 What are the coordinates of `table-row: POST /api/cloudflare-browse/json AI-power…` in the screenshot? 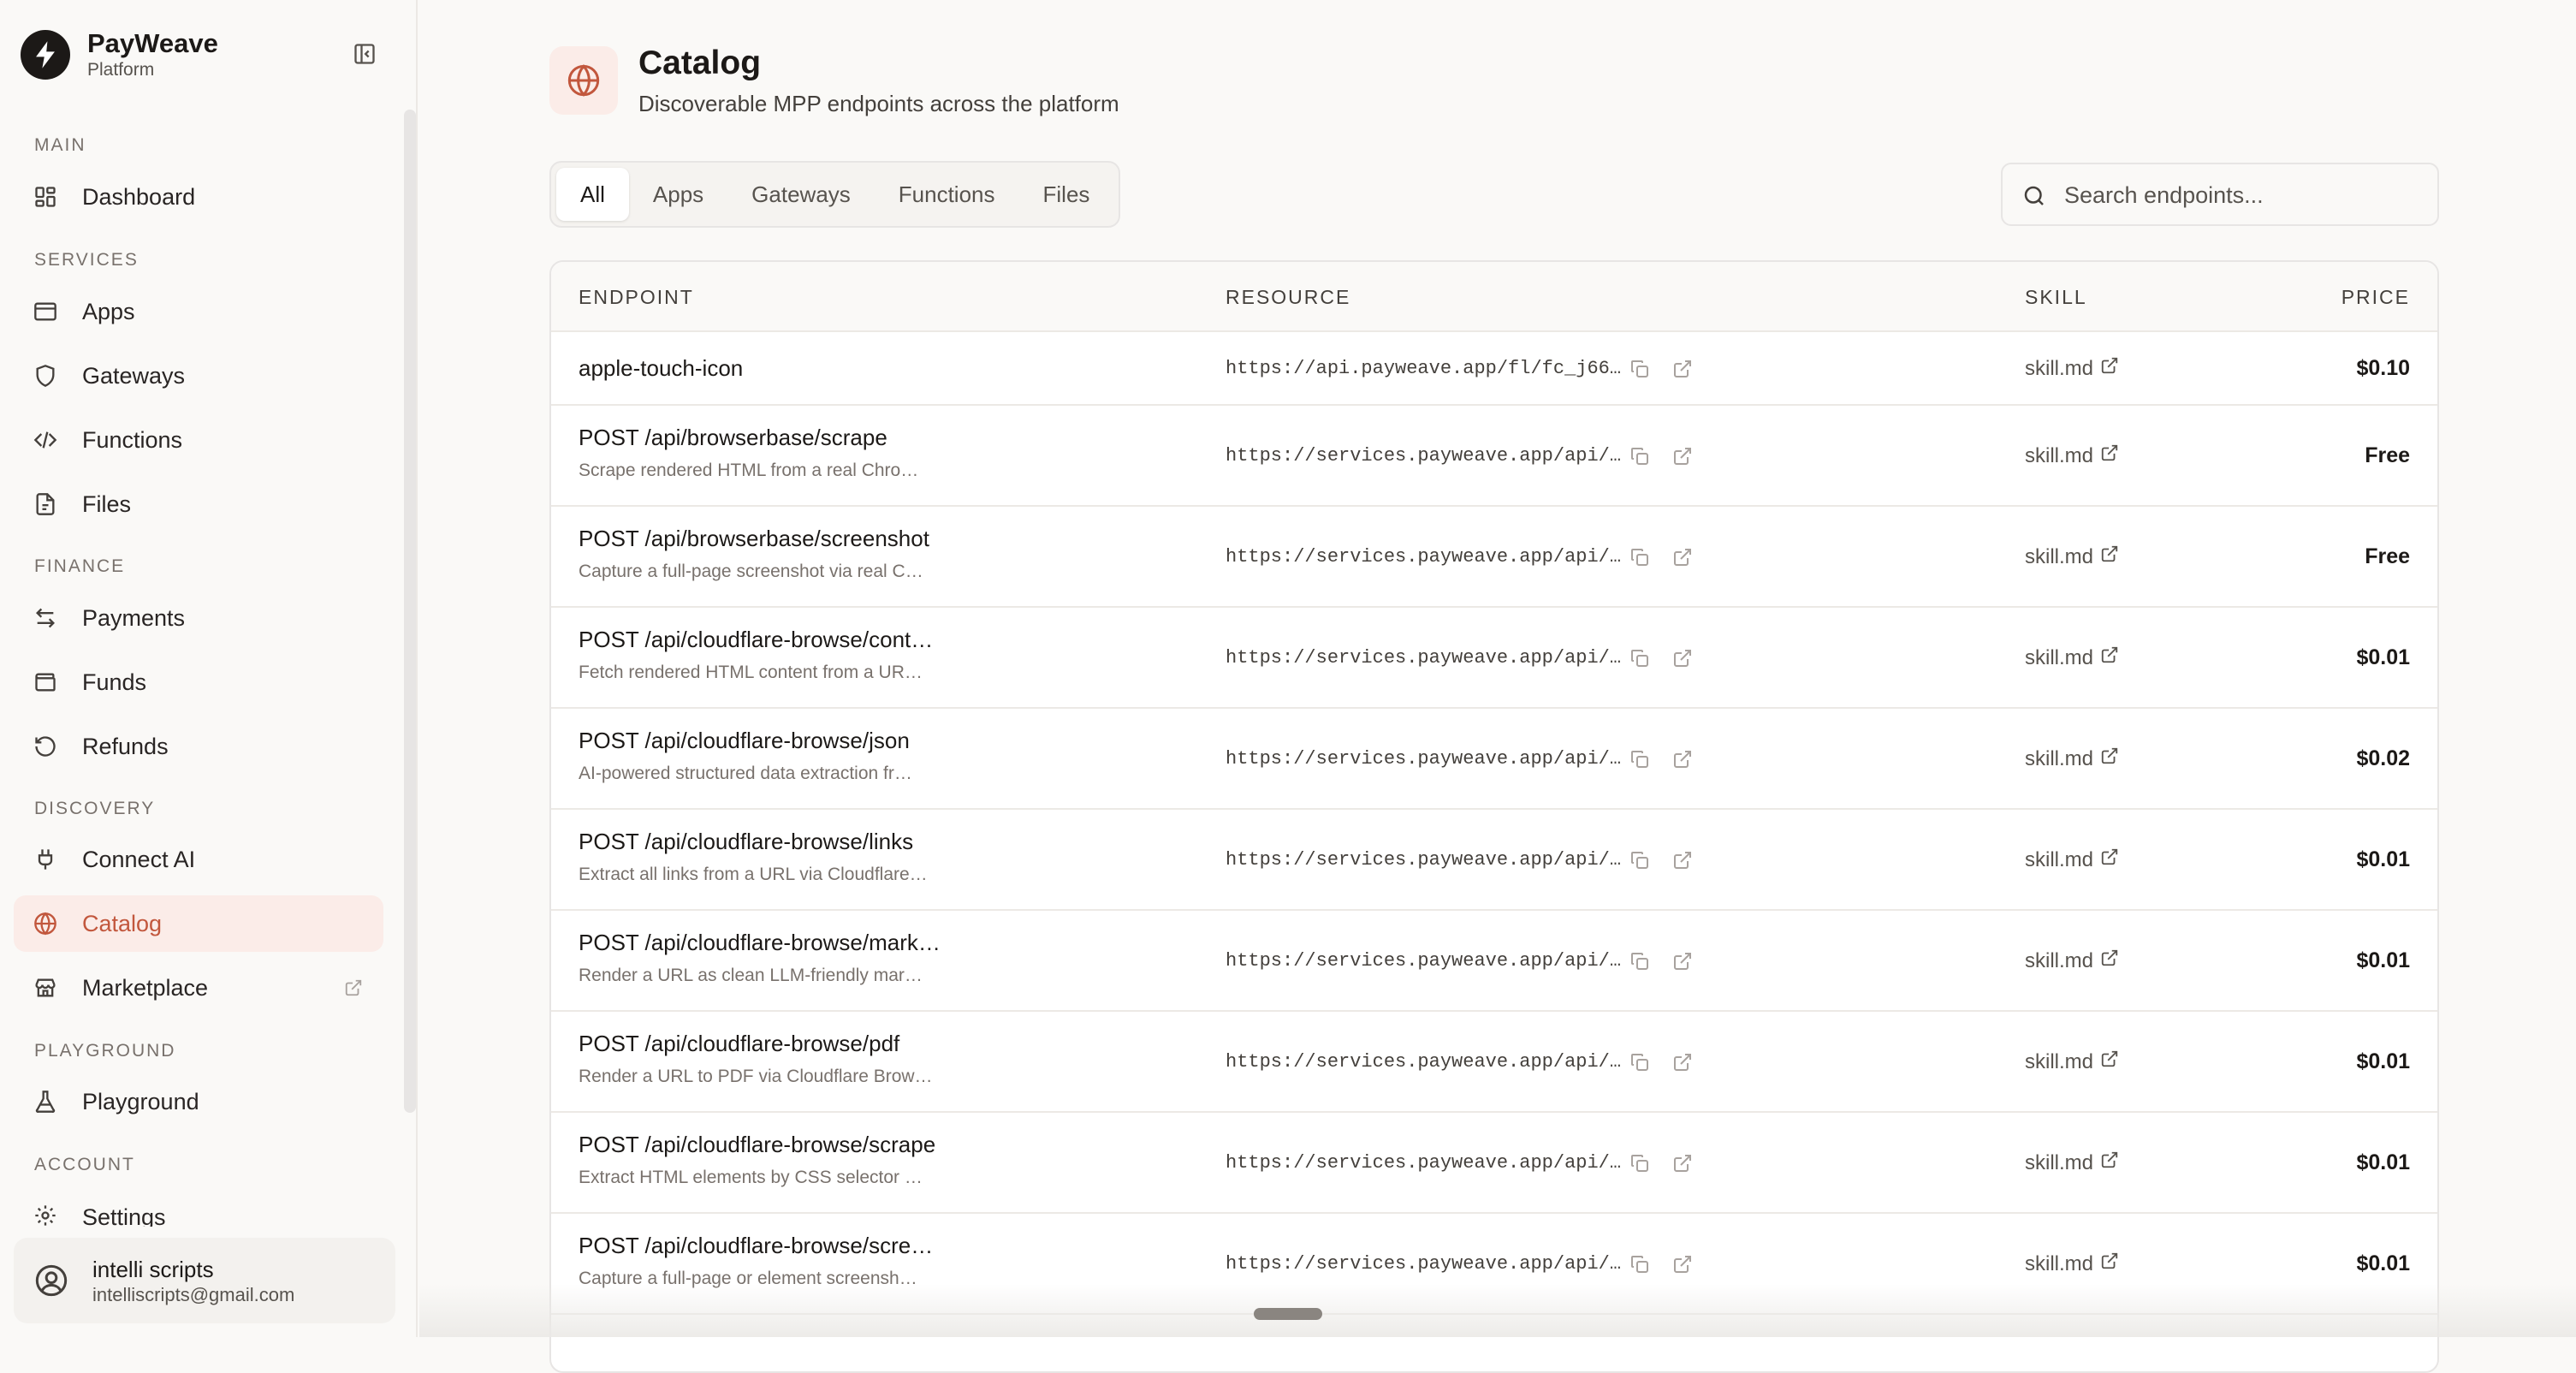 It's located at (1494, 759).